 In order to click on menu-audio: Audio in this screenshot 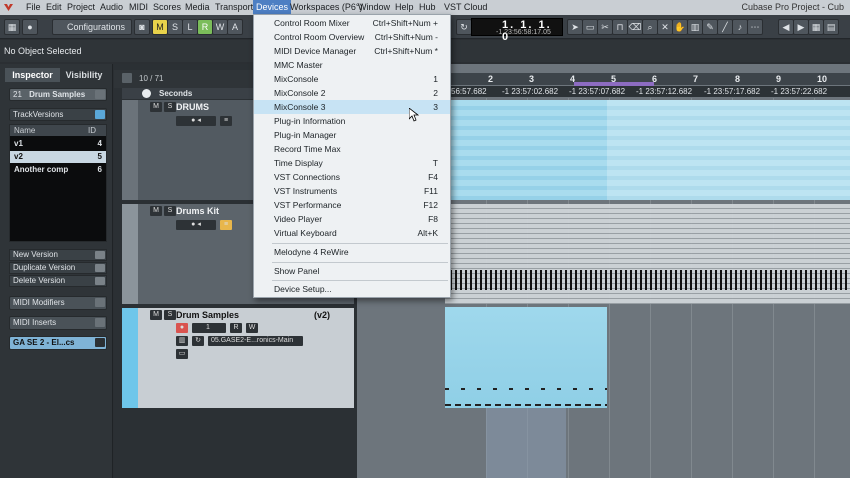, I will do `click(111, 7)`.